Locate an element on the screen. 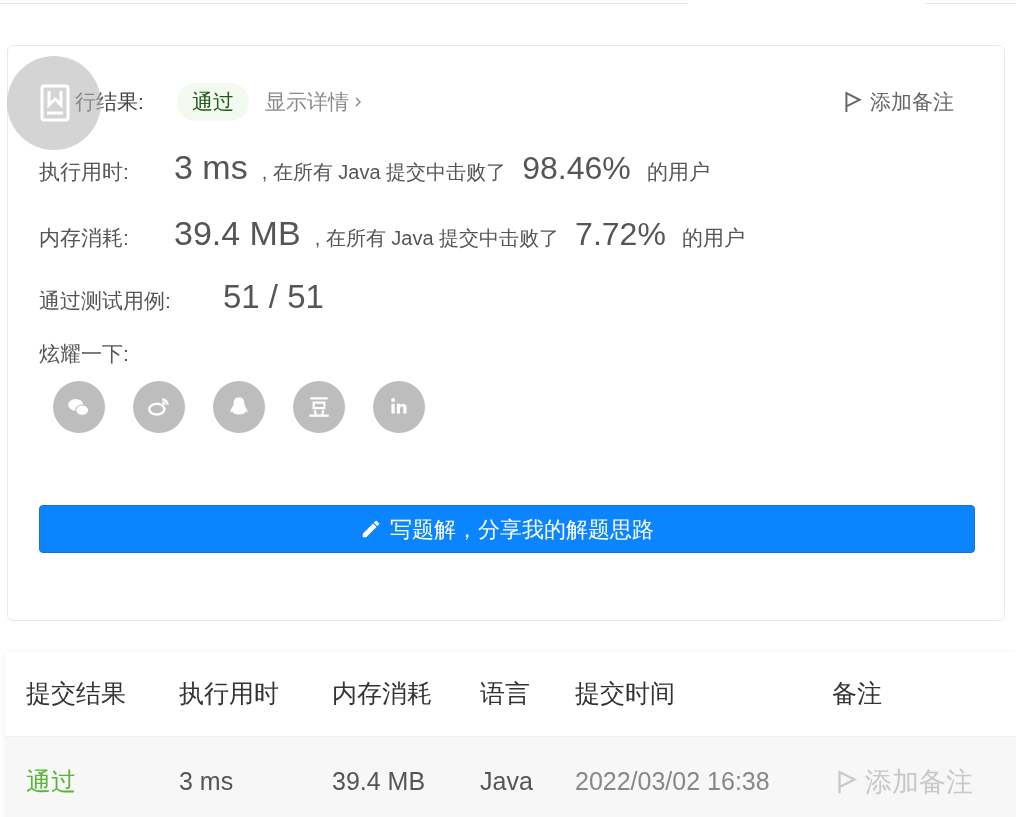 This screenshot has height=817, width=1016. column-header: 语言 is located at coordinates (505, 694).